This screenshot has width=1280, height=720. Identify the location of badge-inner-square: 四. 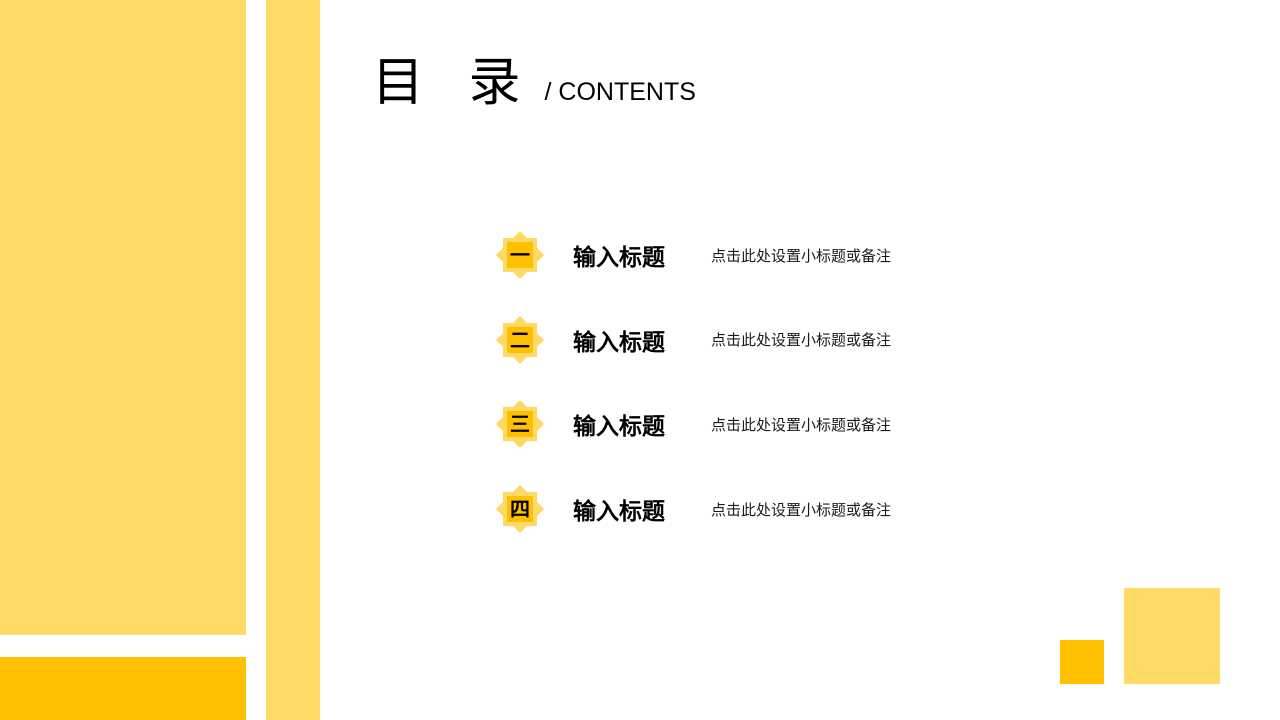
(520, 509).